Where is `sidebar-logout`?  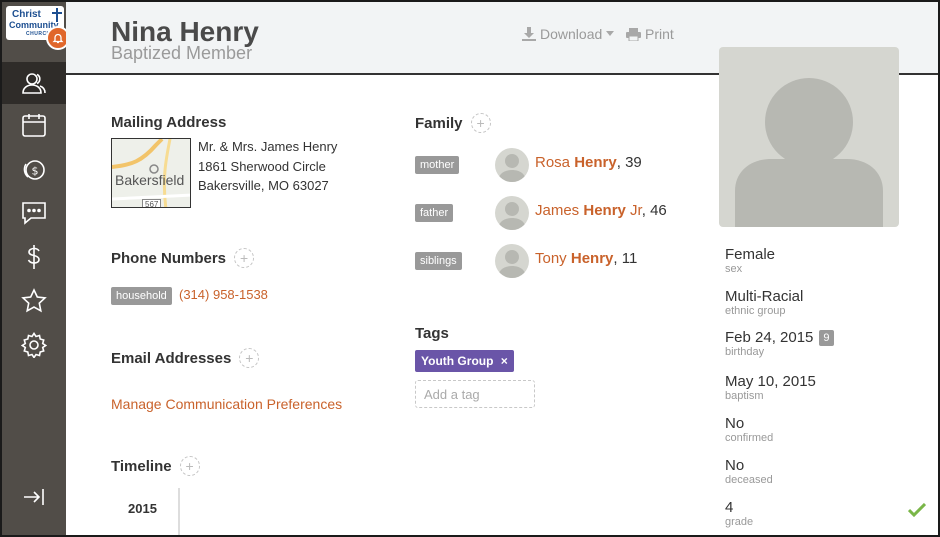
sidebar-logout is located at coordinates (34, 497).